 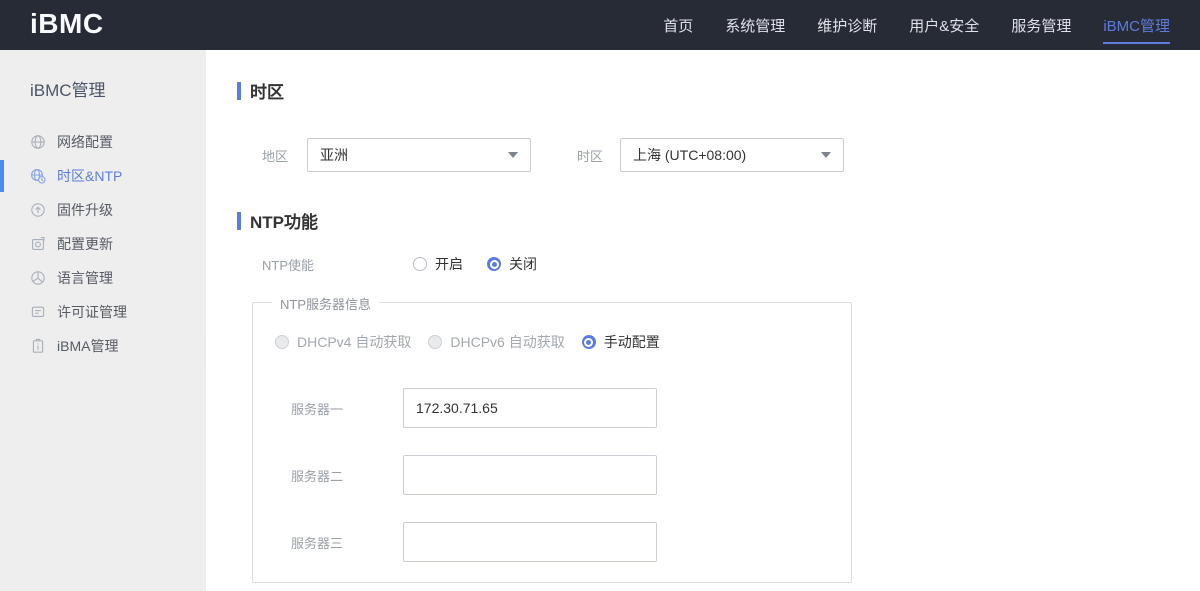 I want to click on sidebar-item-label: 配置更新, so click(x=85, y=244).